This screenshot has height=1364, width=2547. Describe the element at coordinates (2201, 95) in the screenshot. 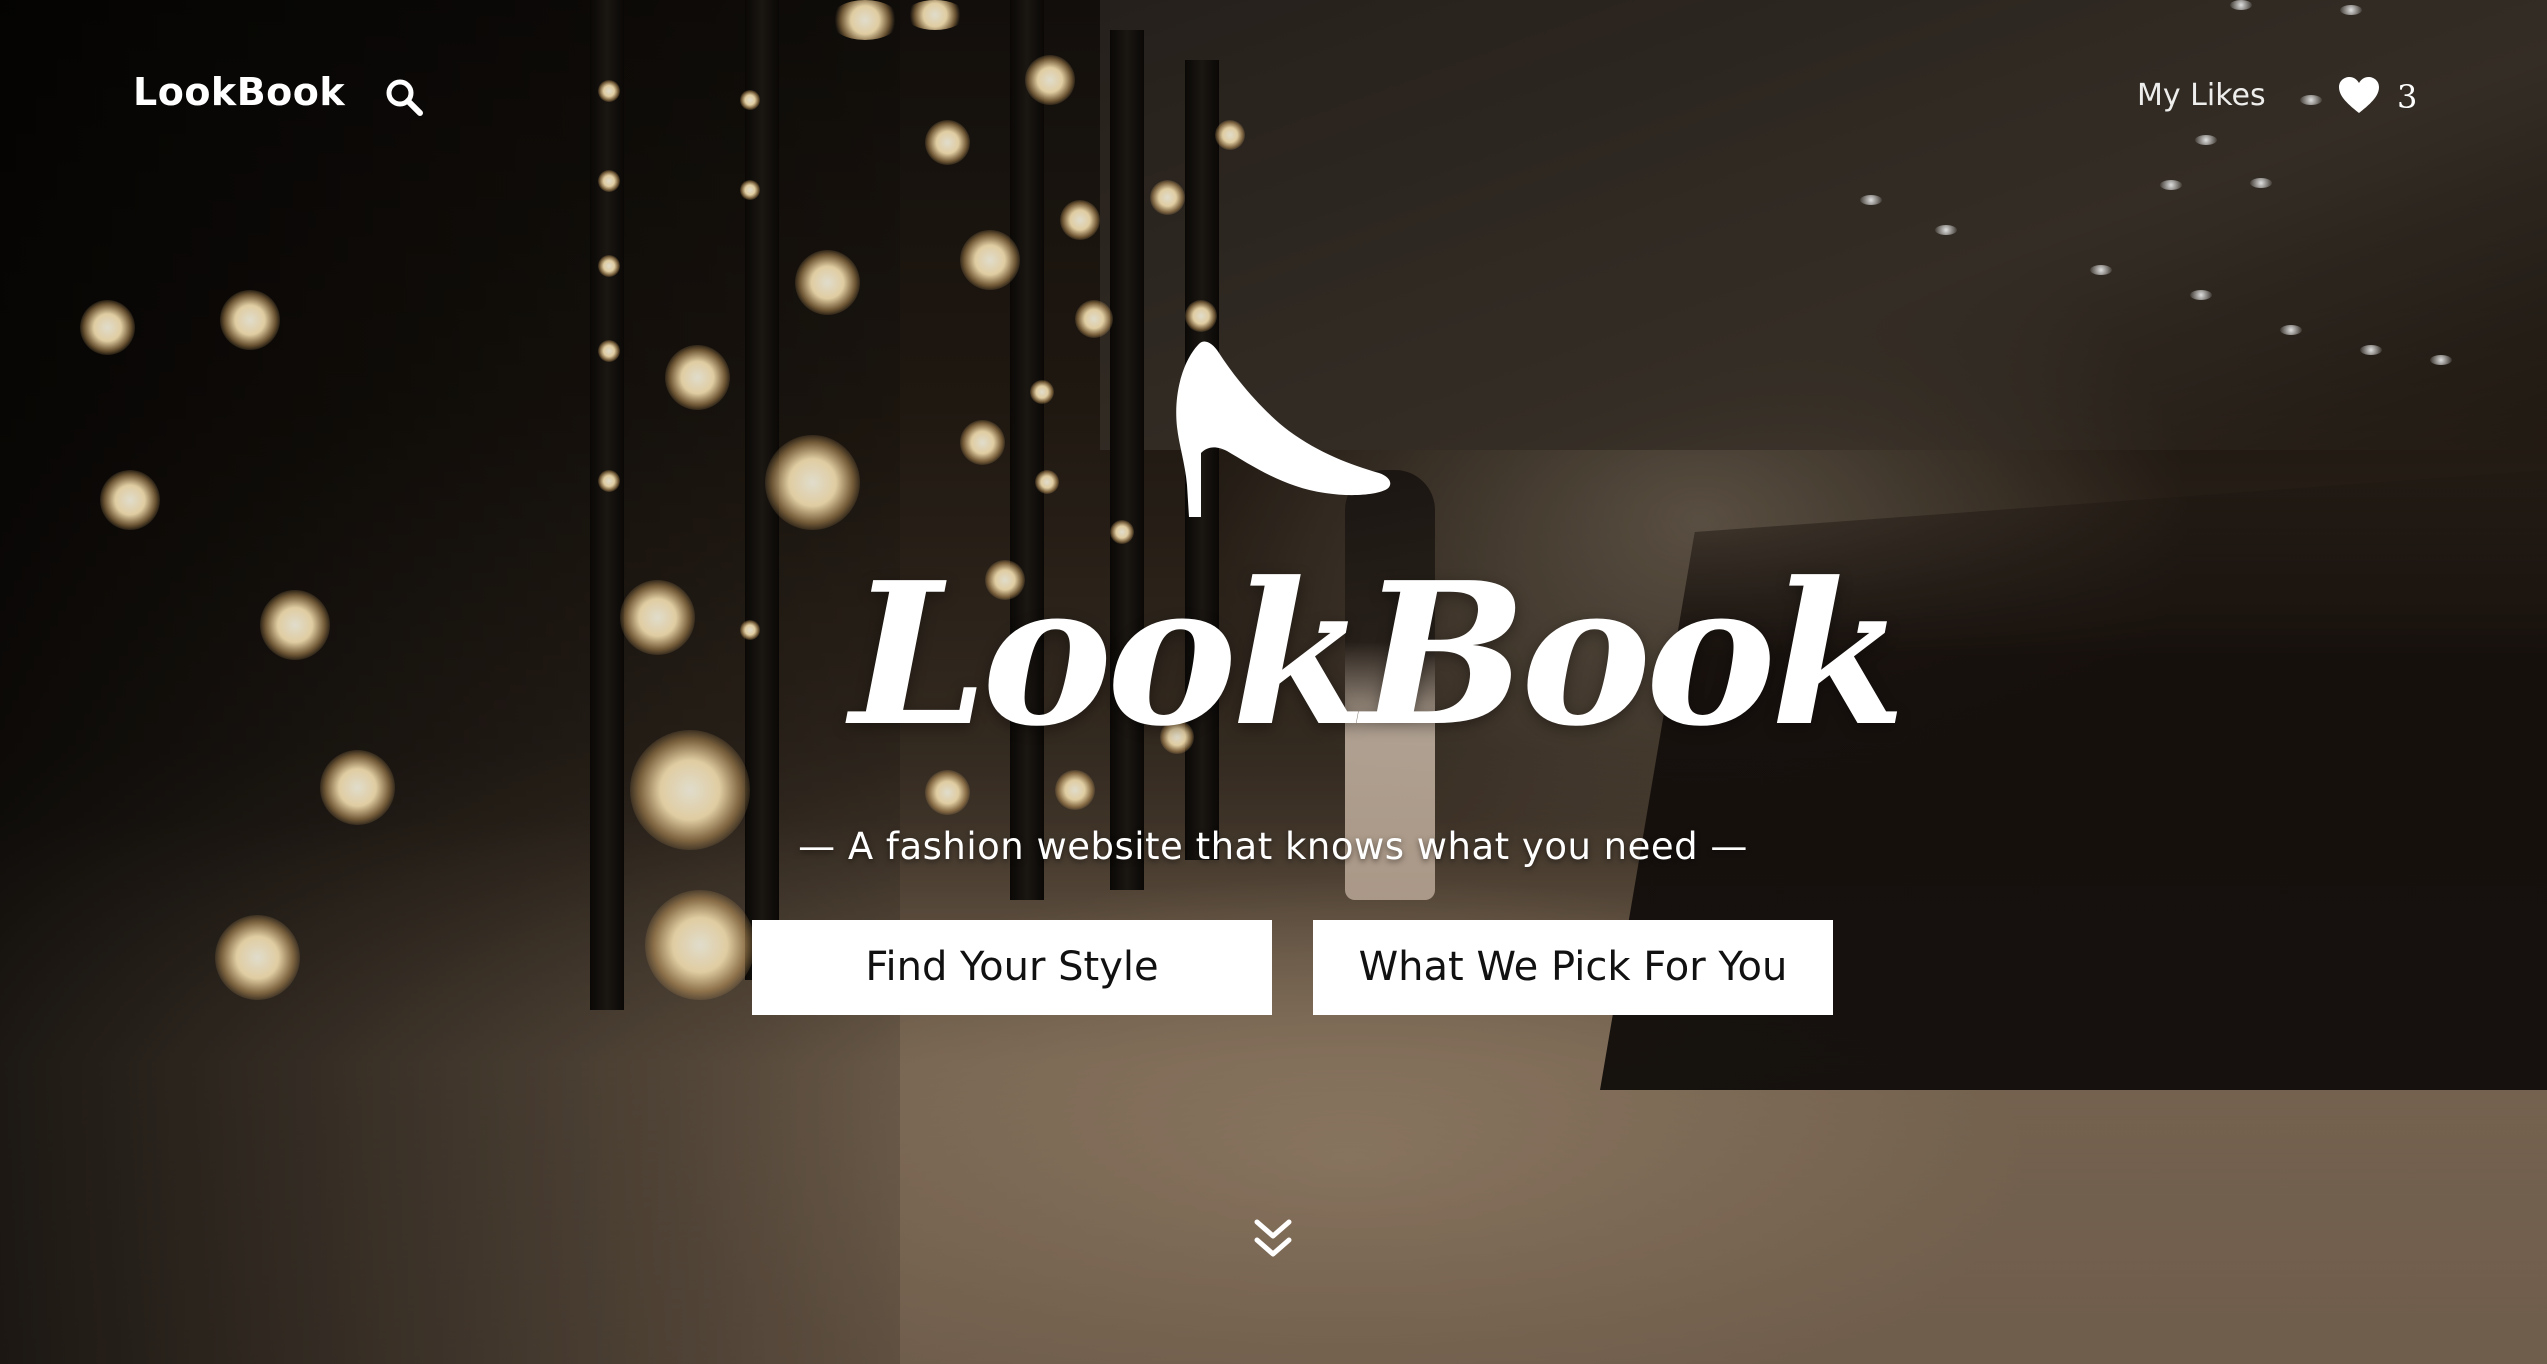

I see `my-likes-link: My Likes` at that location.